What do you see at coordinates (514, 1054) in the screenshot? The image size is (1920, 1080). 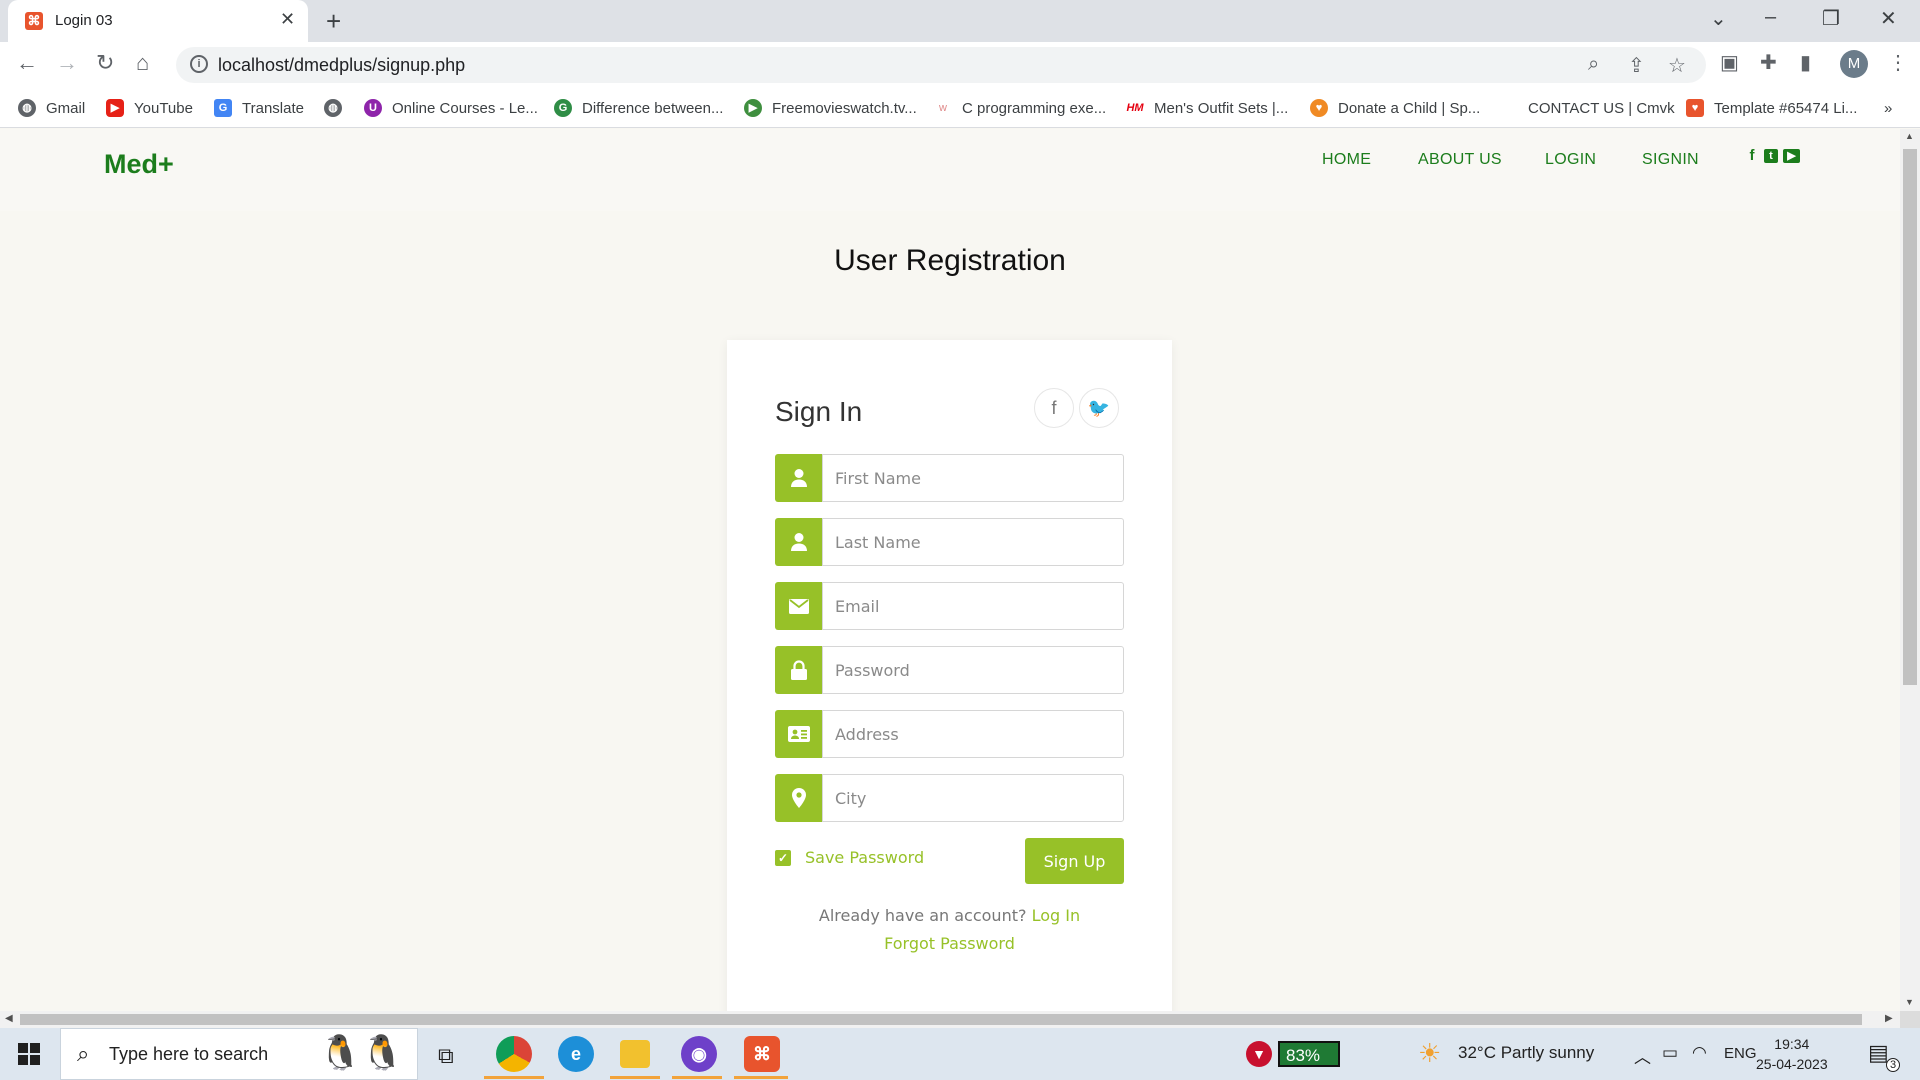 I see `chrome-app-icon` at bounding box center [514, 1054].